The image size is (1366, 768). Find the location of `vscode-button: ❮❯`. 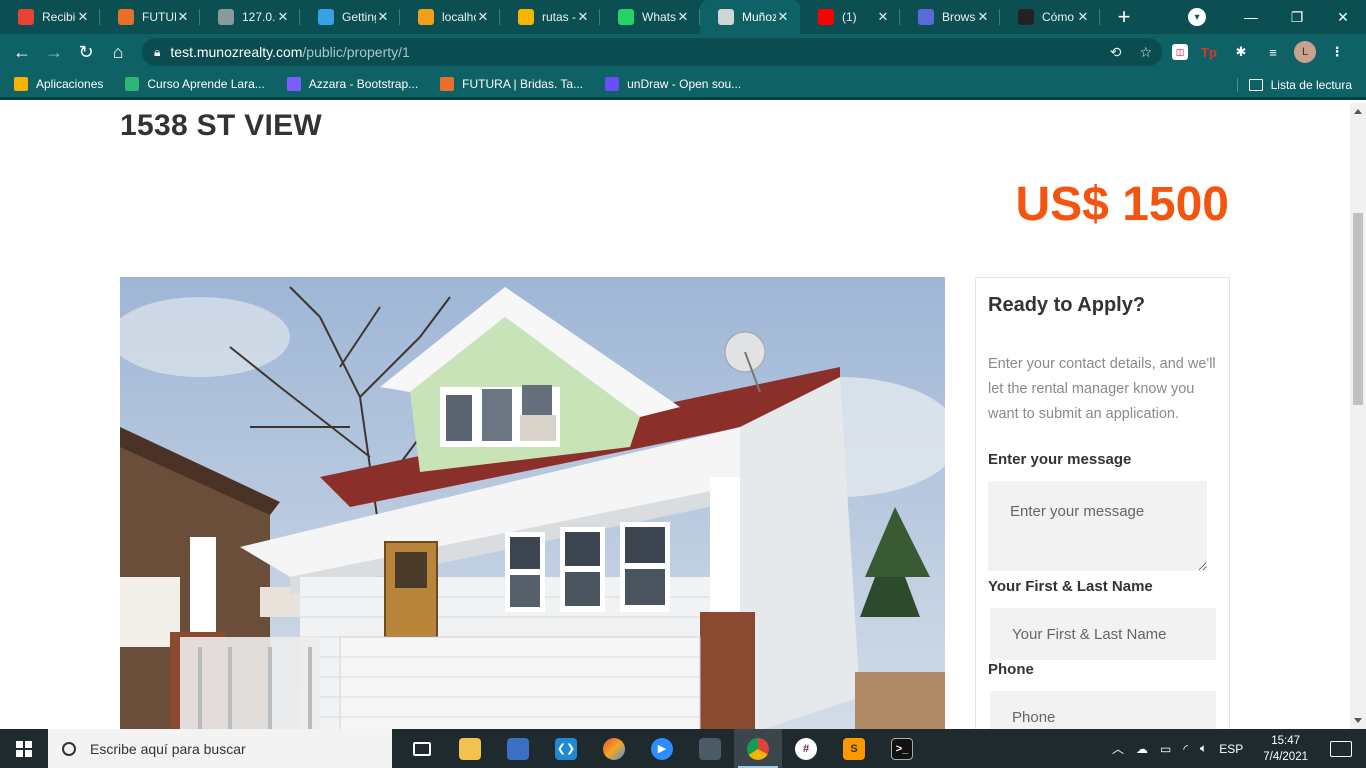

vscode-button: ❮❯ is located at coordinates (566, 748).